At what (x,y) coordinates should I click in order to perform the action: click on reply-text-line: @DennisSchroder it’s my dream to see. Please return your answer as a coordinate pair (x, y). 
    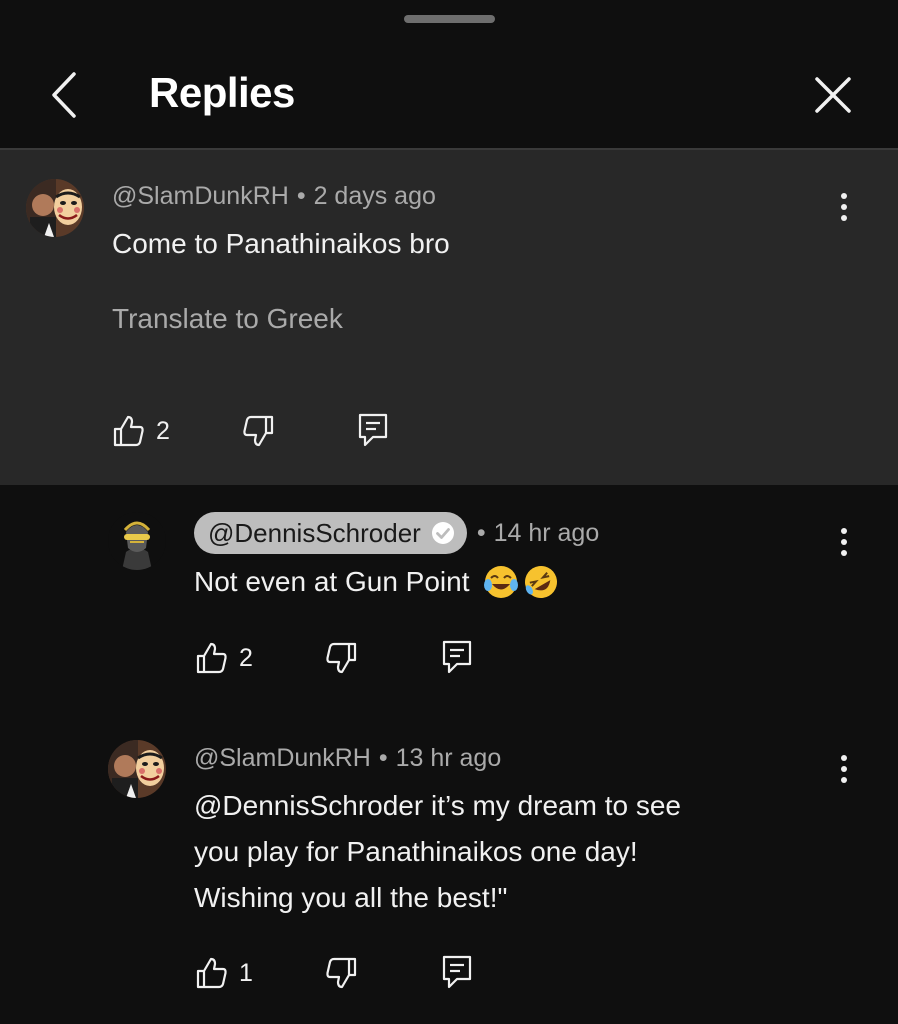
    Looking at the image, I should click on (437, 805).